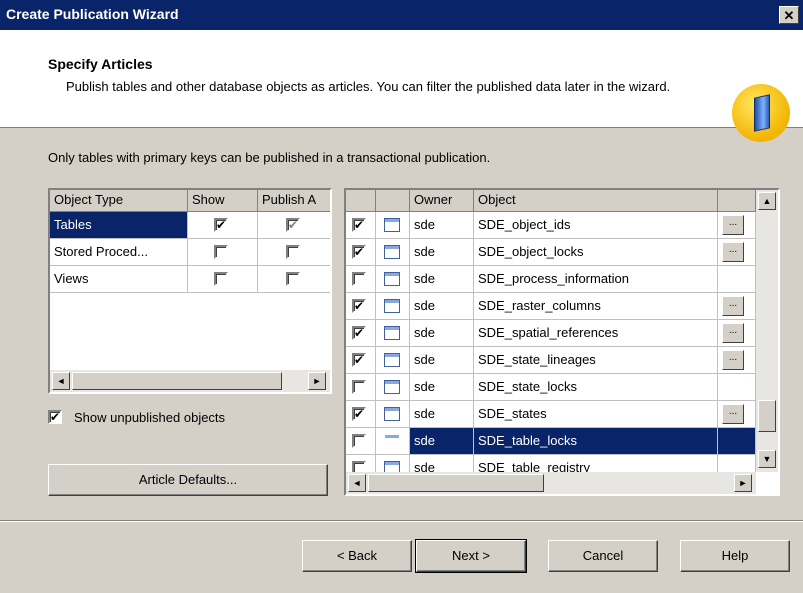 The width and height of the screenshot is (803, 593). Describe the element at coordinates (737, 387) in the screenshot. I see `properties-cell` at that location.